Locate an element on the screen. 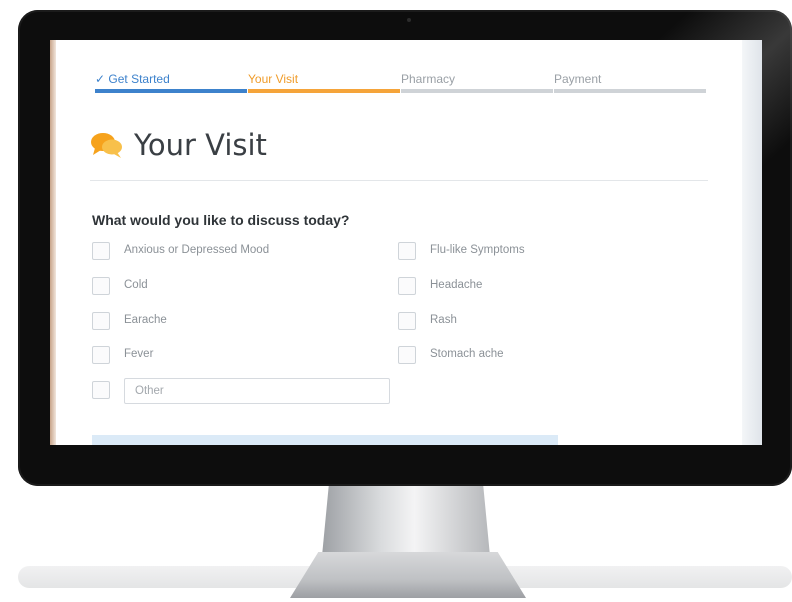  option-anxious-depressed: Anxious or Depressed Mood is located at coordinates (237, 253).